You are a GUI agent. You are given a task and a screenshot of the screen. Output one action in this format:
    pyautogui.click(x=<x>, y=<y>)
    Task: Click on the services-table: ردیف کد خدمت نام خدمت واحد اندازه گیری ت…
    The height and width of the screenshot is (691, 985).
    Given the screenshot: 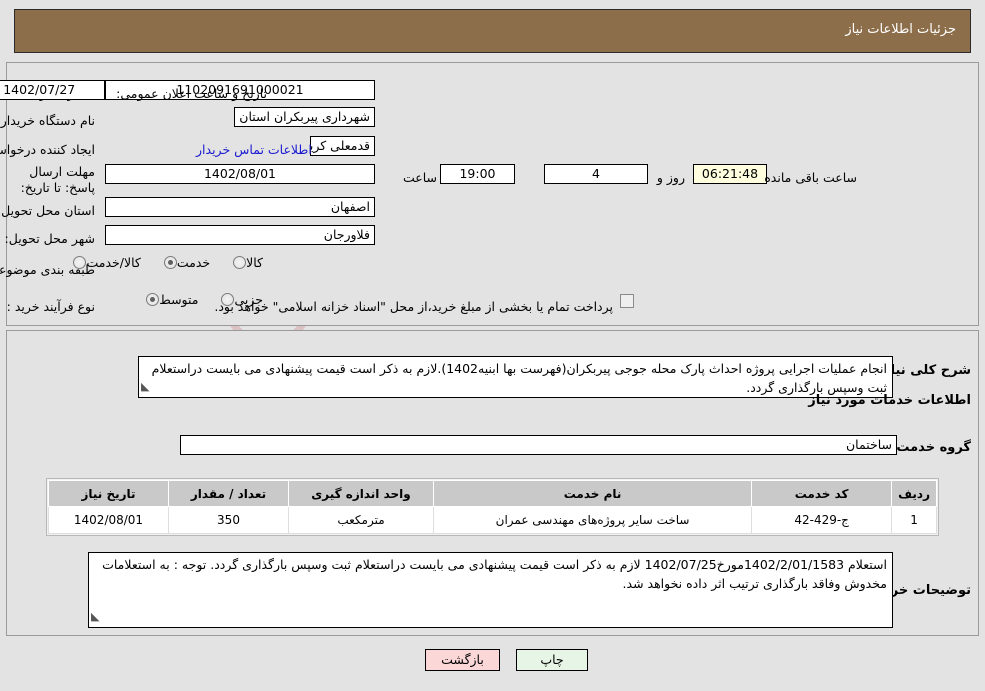 What is the action you would take?
    pyautogui.click(x=492, y=507)
    